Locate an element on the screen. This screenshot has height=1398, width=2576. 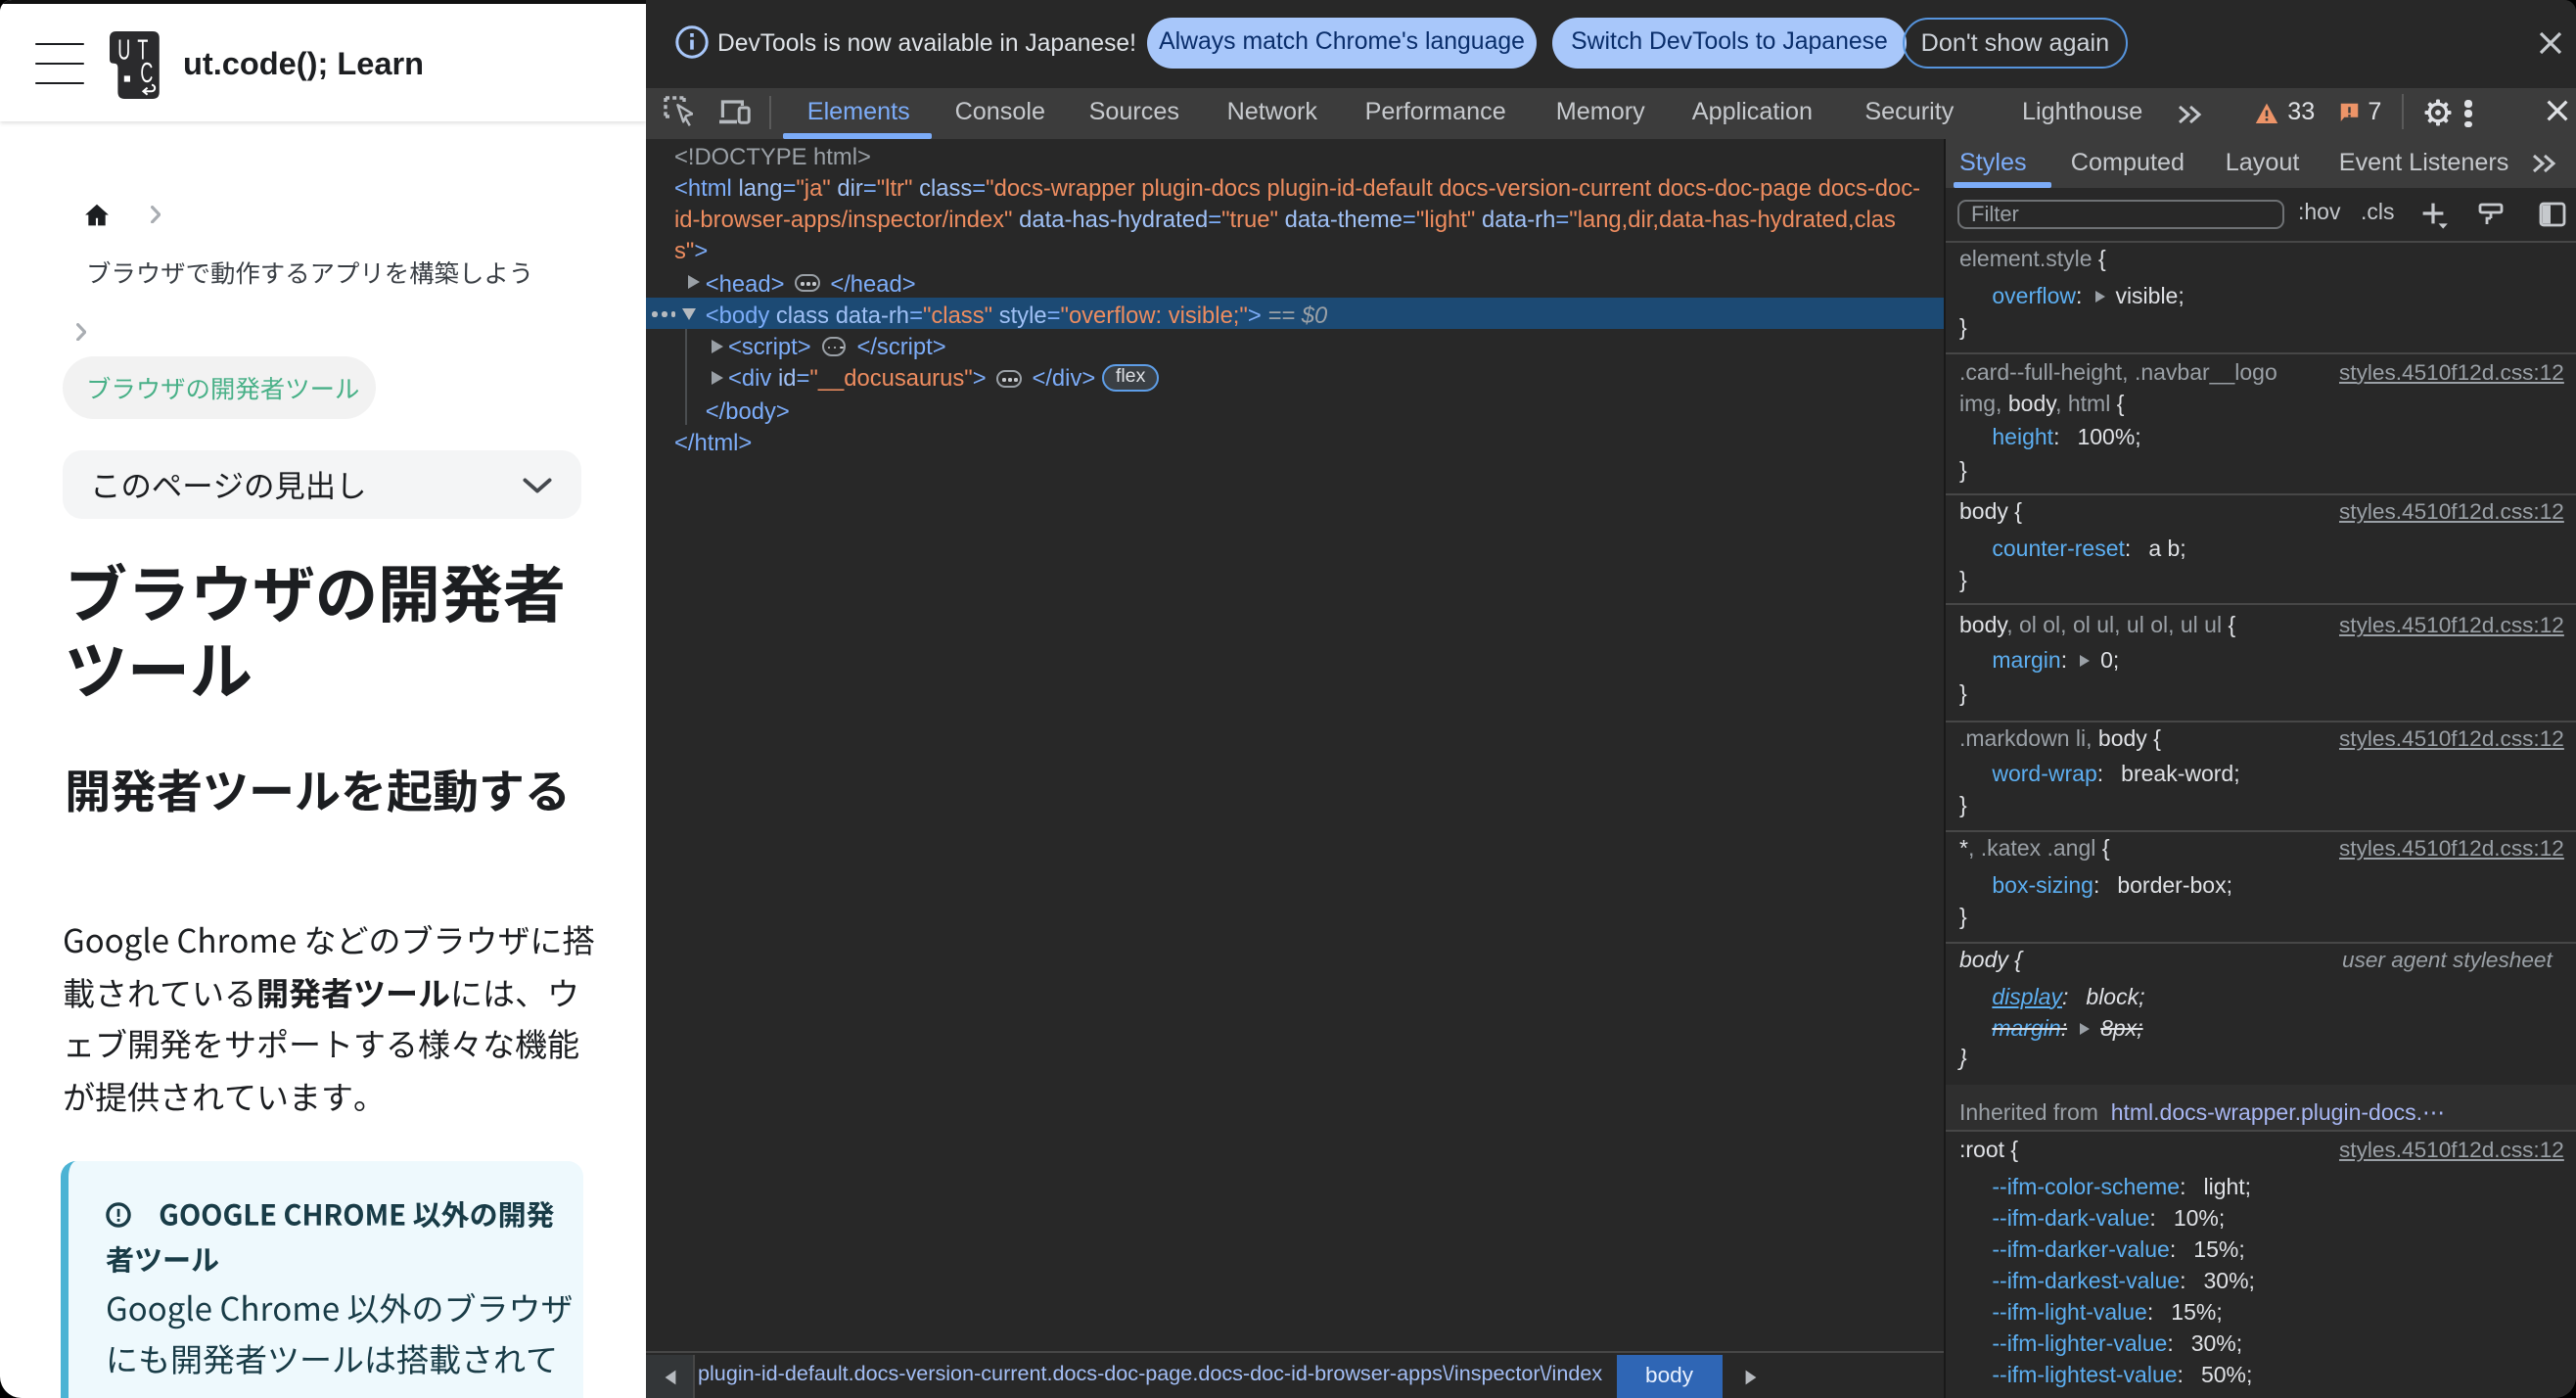
svg-text: C is located at coordinates (147, 74).